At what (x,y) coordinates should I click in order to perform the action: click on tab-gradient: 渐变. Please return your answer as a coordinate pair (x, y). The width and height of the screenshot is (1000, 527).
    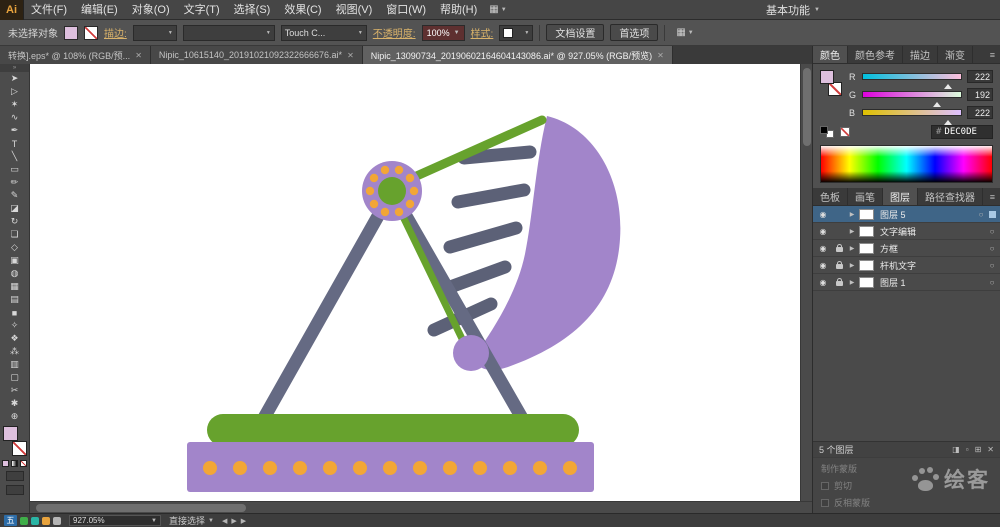
    Looking at the image, I should click on (955, 54).